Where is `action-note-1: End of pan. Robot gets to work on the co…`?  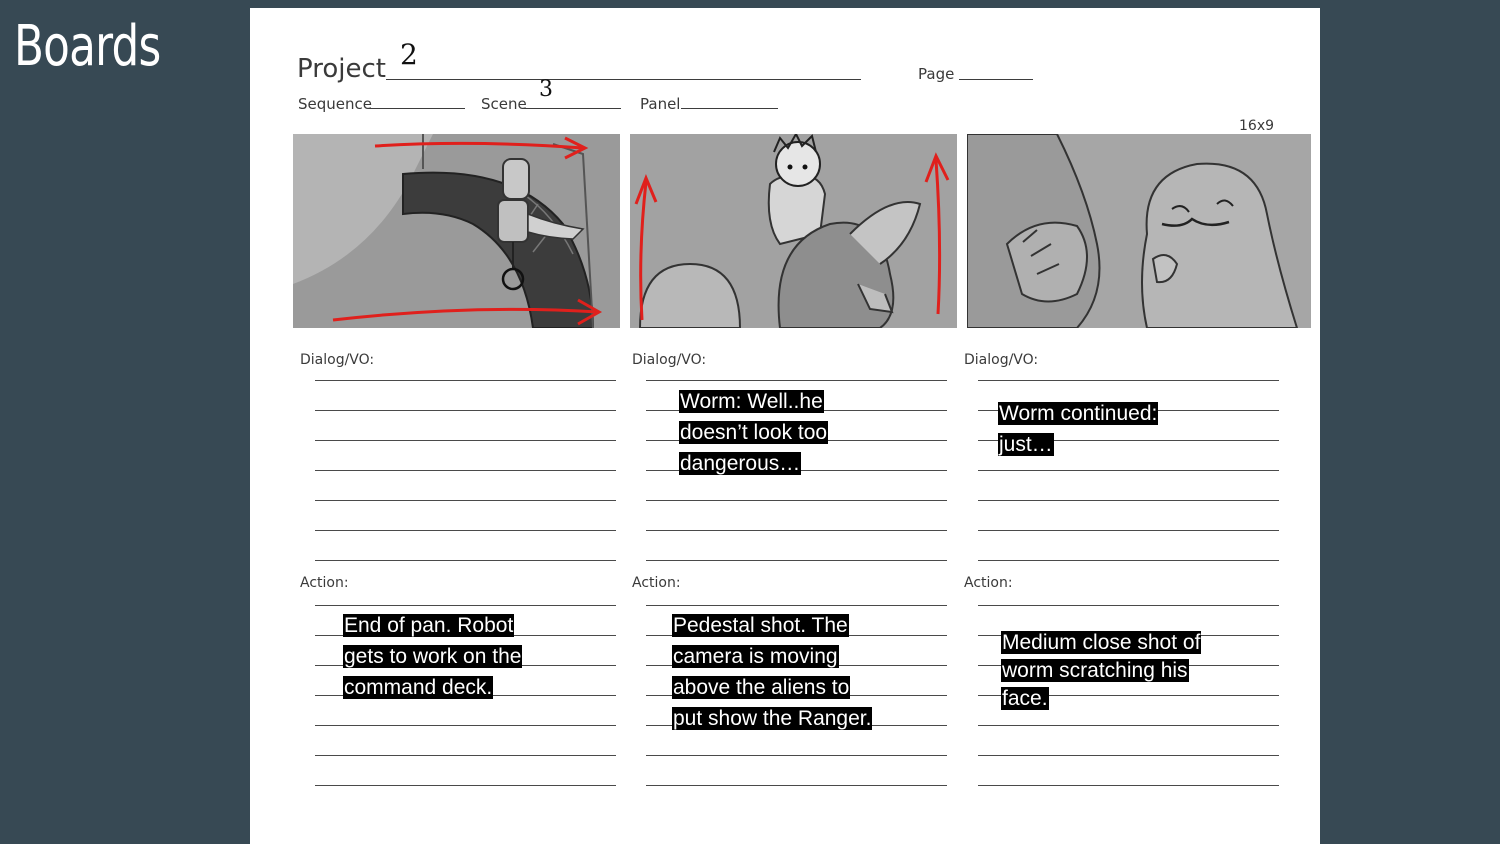
action-note-1: End of pan. Robot gets to work on the co… is located at coordinates (433, 656).